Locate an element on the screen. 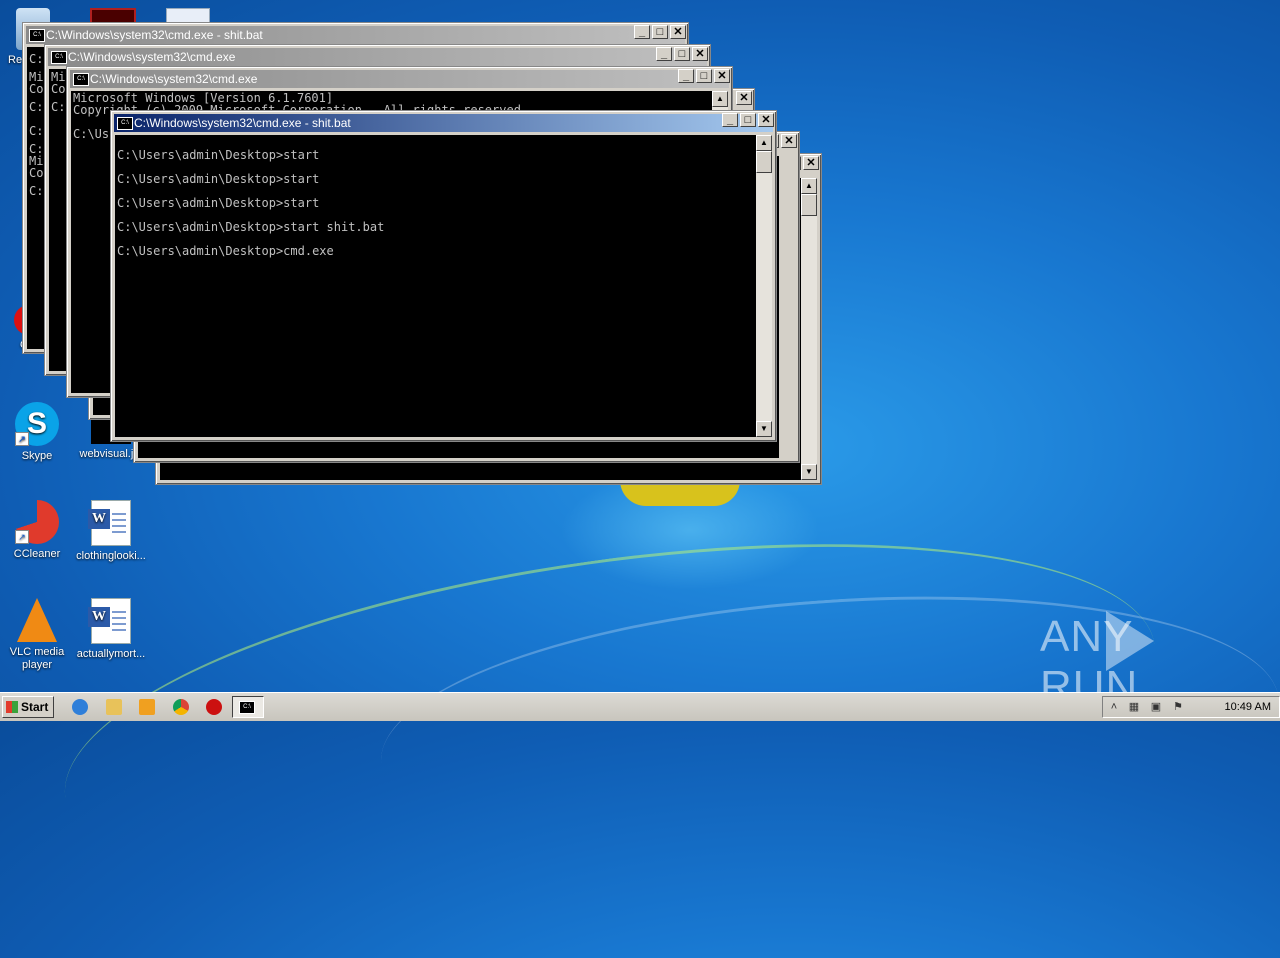 This screenshot has height=958, width=1280. console-line: C:\Users\admin\Desktop>start shit.bat is located at coordinates (251, 227).